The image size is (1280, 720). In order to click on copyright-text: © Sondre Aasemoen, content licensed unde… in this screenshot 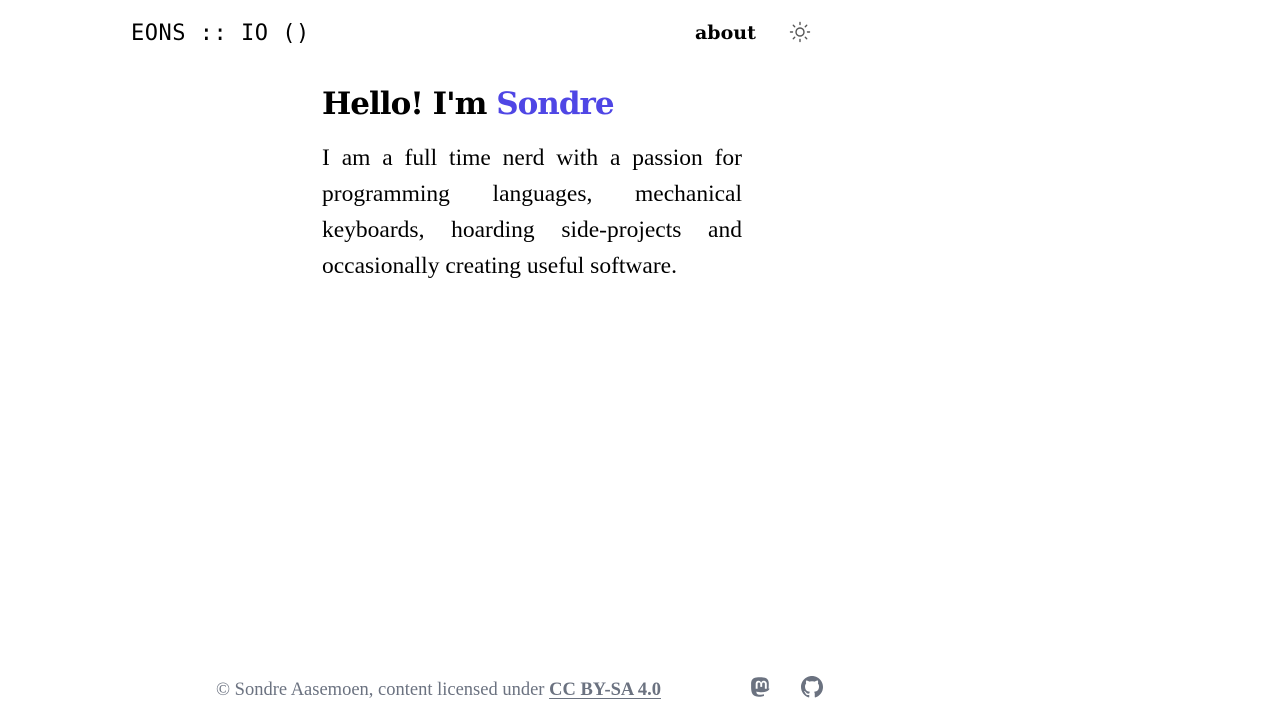, I will do `click(380, 690)`.